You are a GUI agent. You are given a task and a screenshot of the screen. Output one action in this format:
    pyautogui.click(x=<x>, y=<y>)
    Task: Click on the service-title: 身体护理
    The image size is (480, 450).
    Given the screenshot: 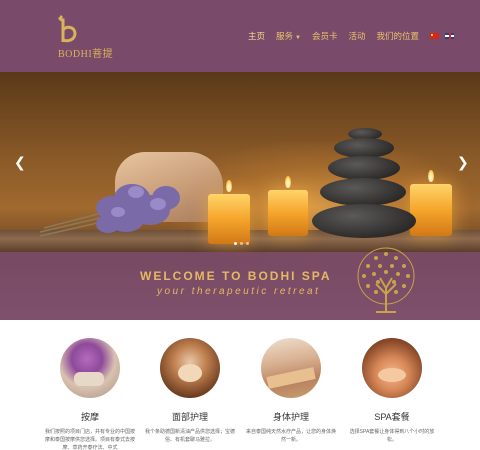 What is the action you would take?
    pyautogui.click(x=290, y=417)
    